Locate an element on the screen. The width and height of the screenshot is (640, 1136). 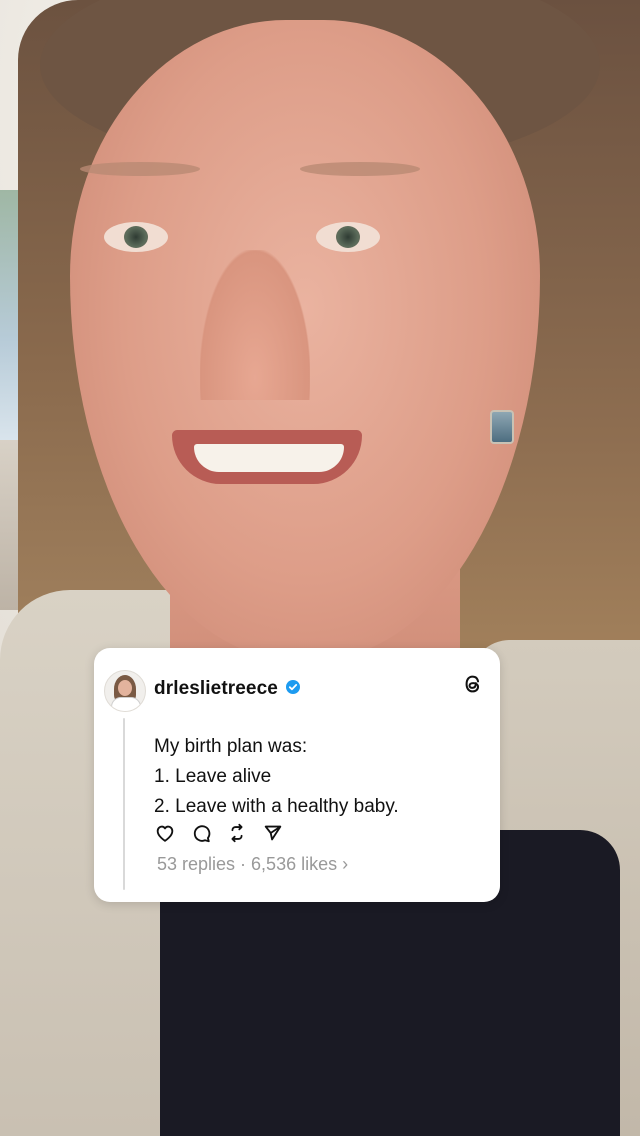
left-eyebrow is located at coordinates (140, 169).